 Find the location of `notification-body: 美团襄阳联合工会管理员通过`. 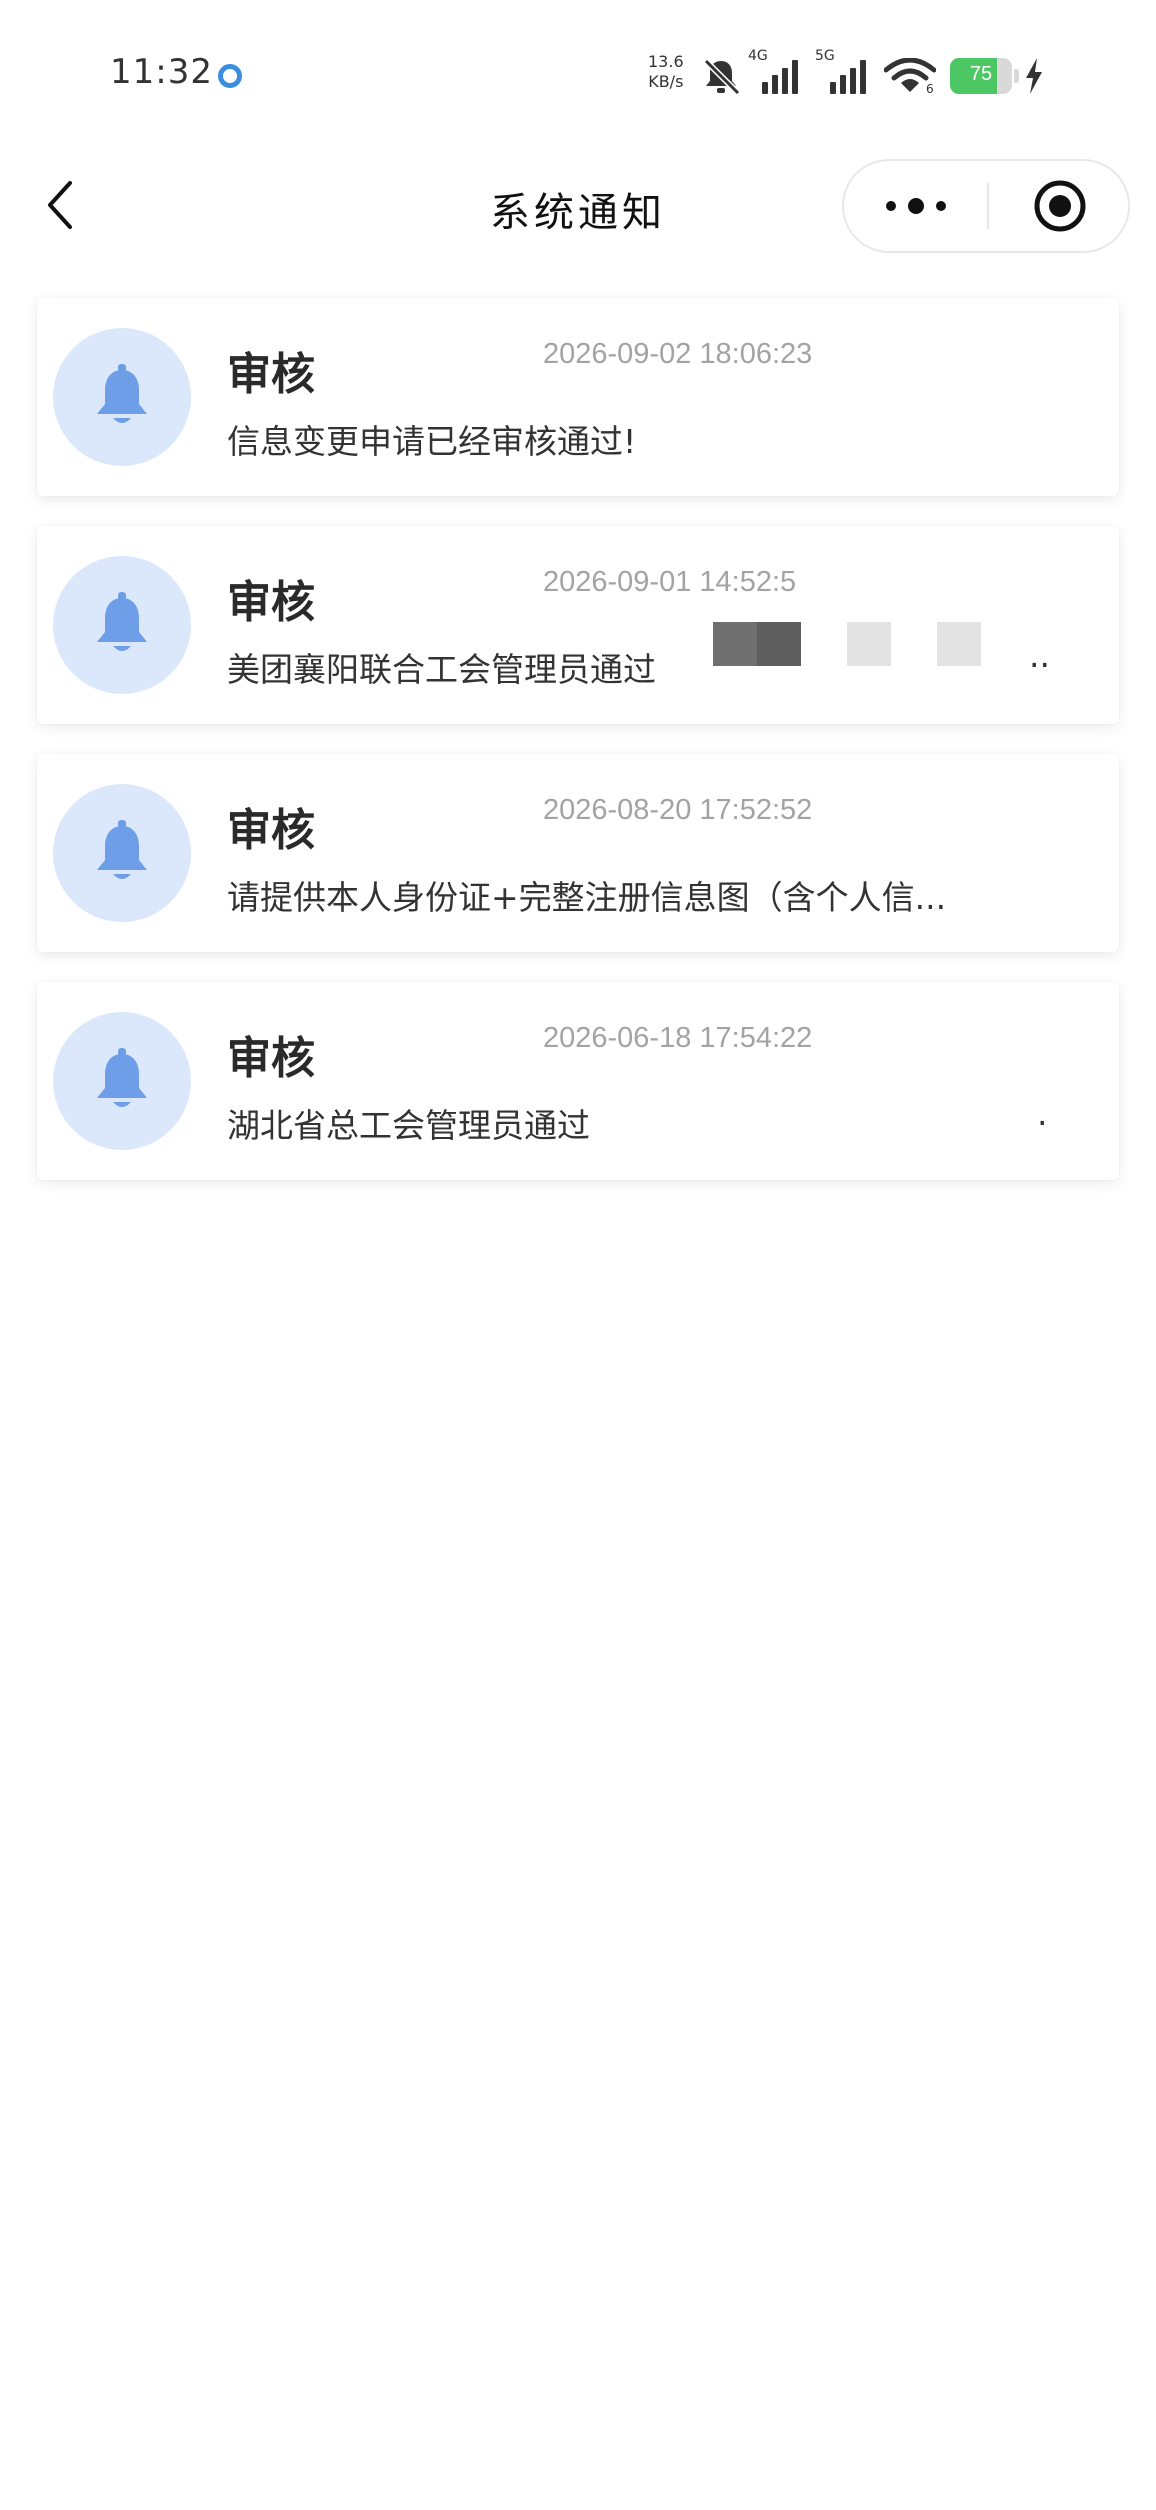

notification-body: 美团襄阳联合工会管理员通过 is located at coordinates (441, 669).